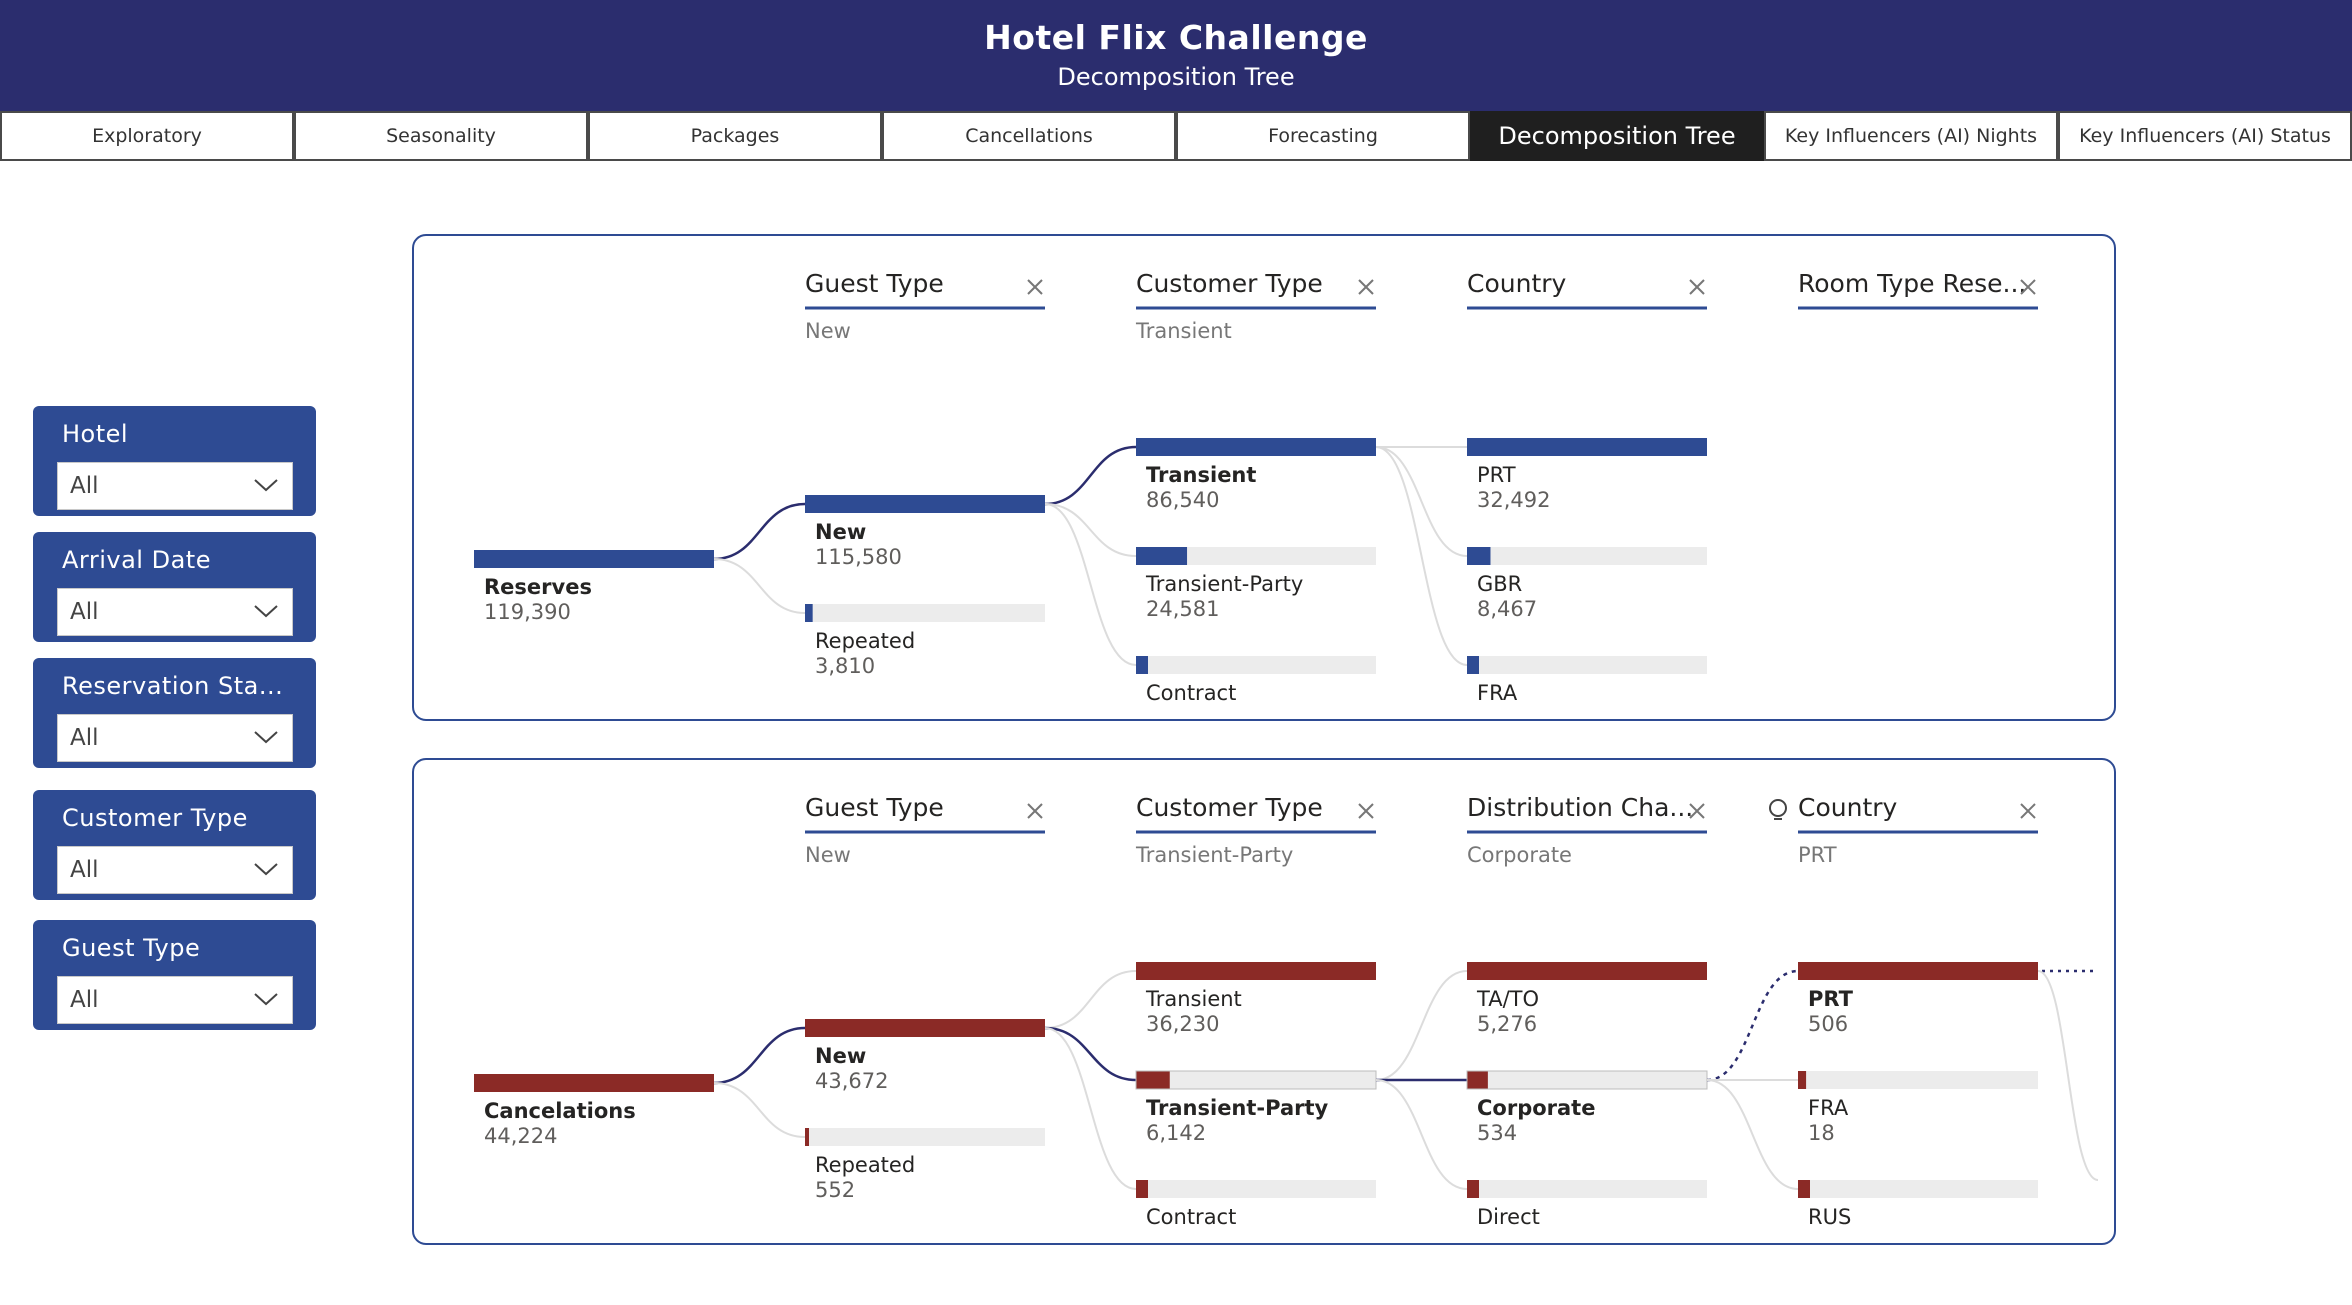 Image resolution: width=2352 pixels, height=1305 pixels. I want to click on slicer-guest-type: Guest Type All, so click(174, 975).